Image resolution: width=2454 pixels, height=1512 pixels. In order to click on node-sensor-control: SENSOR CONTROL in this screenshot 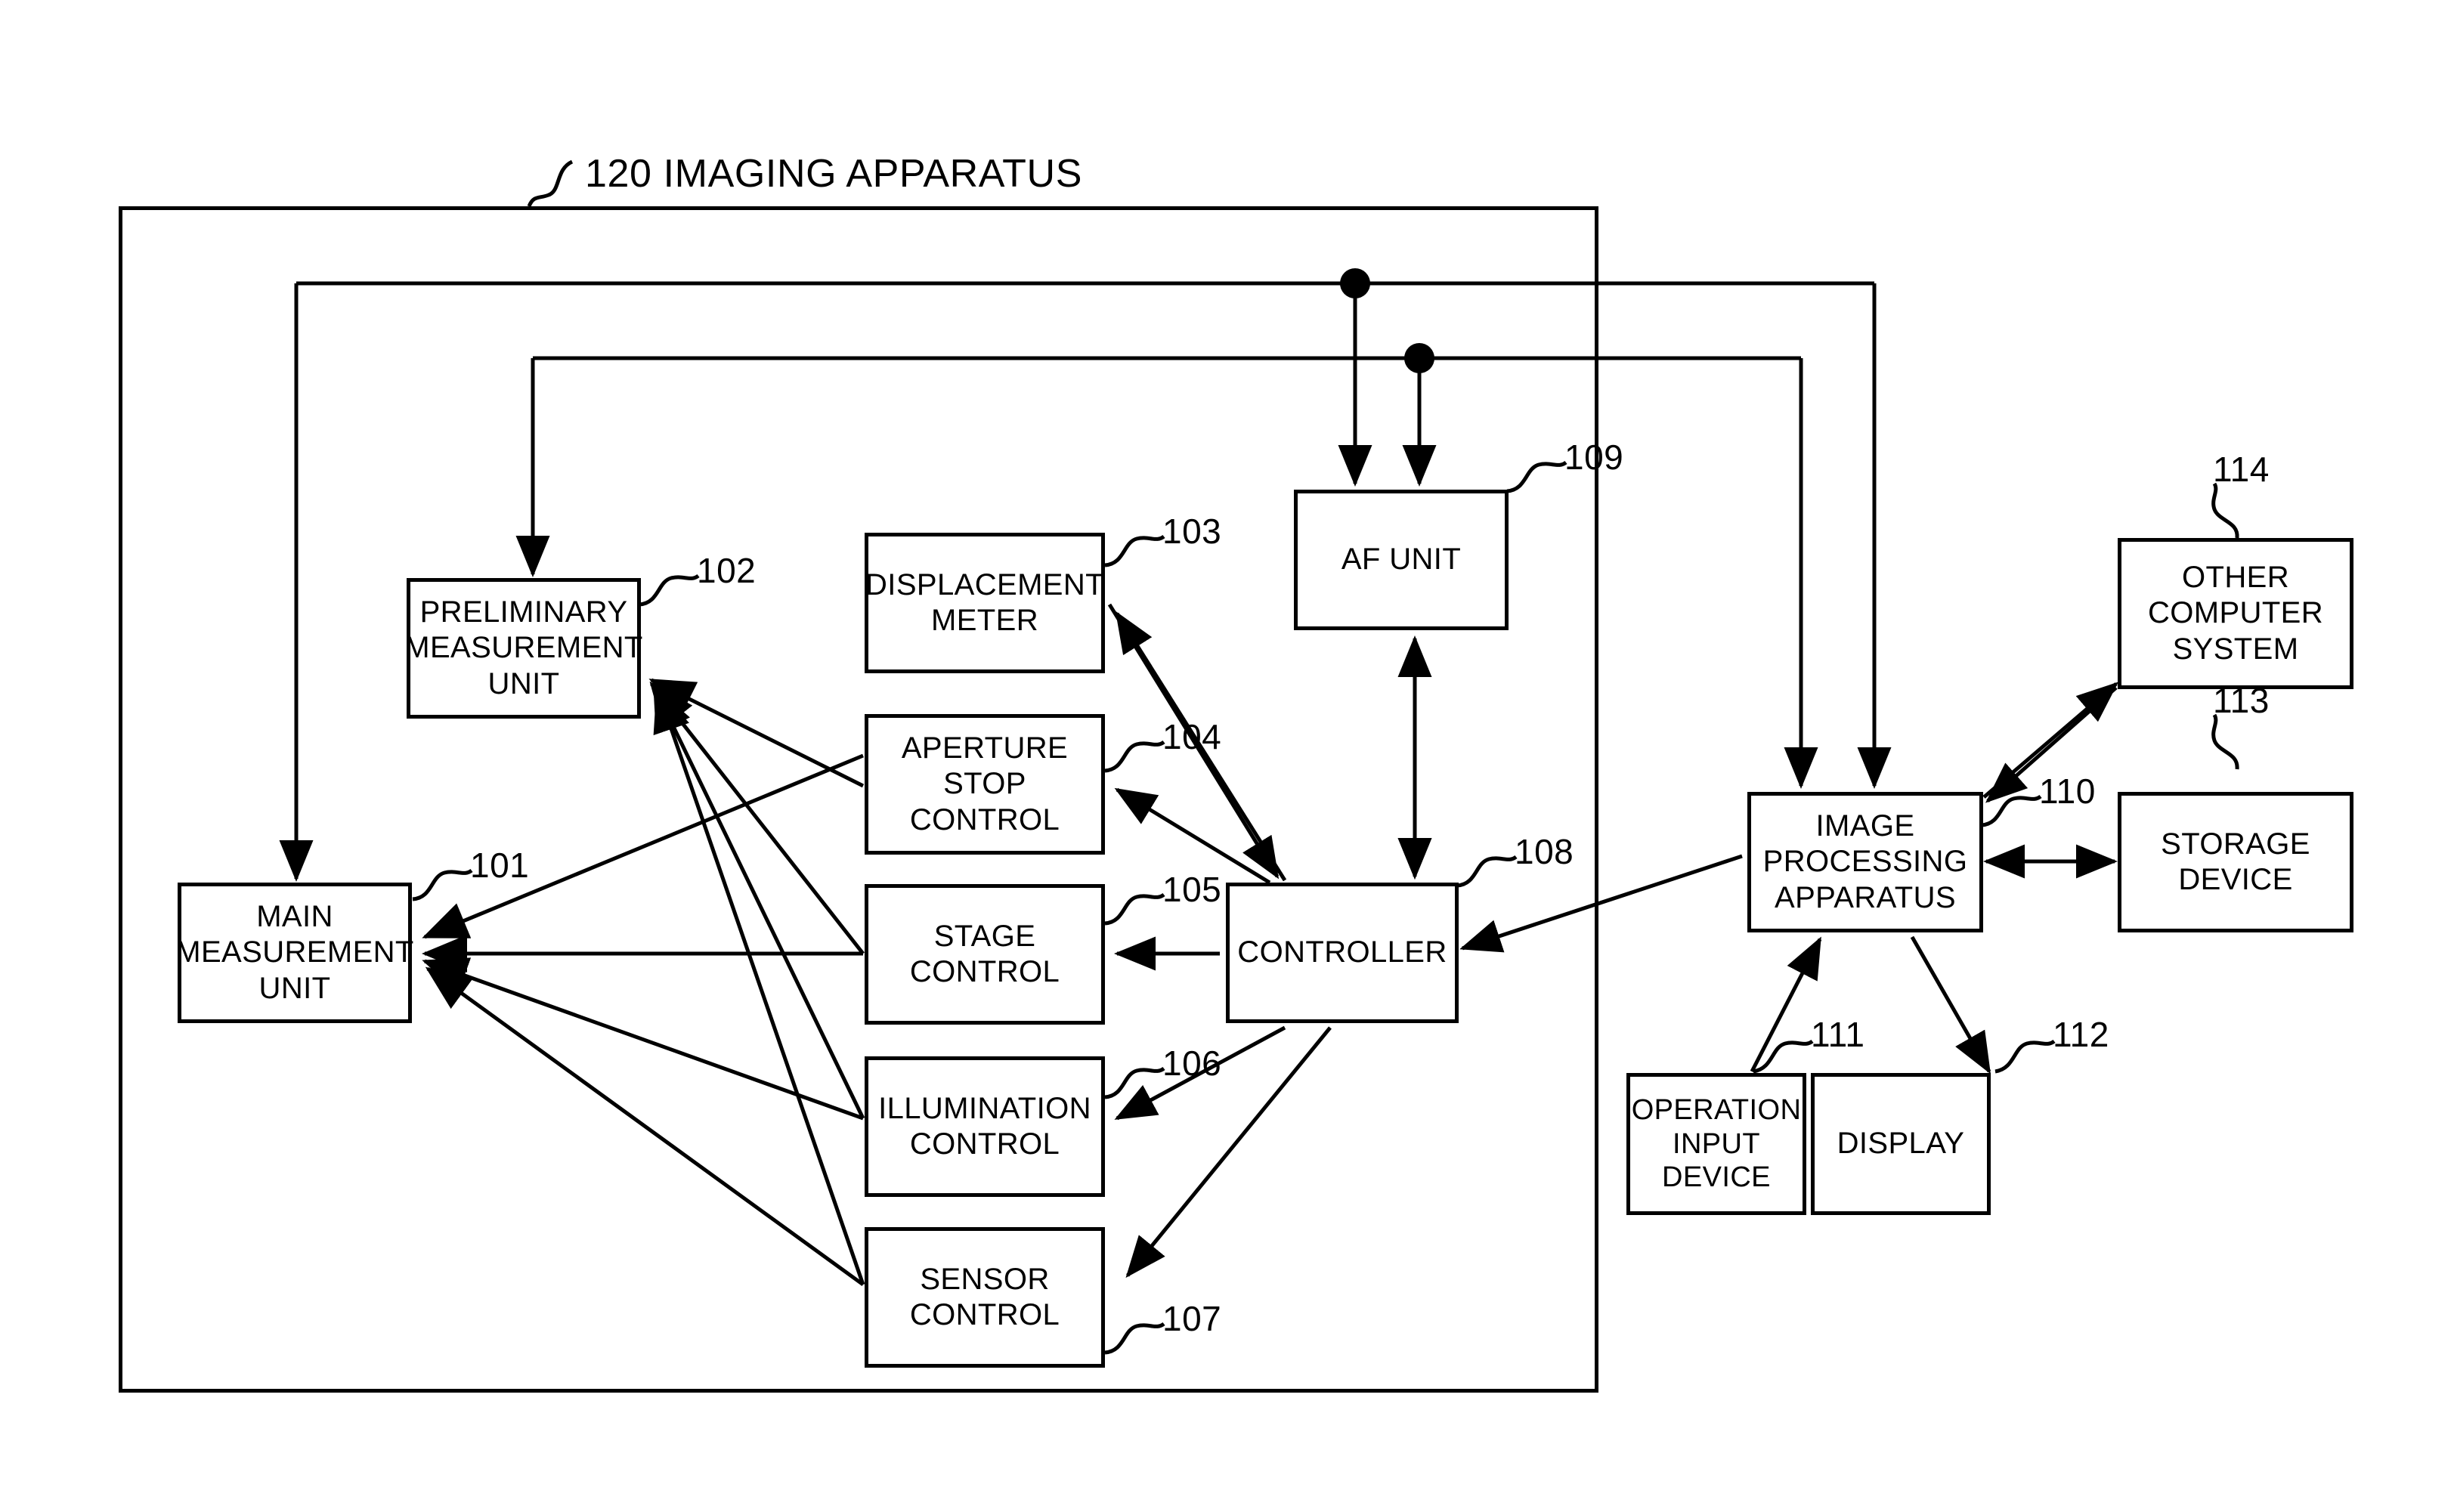, I will do `click(985, 1297)`.